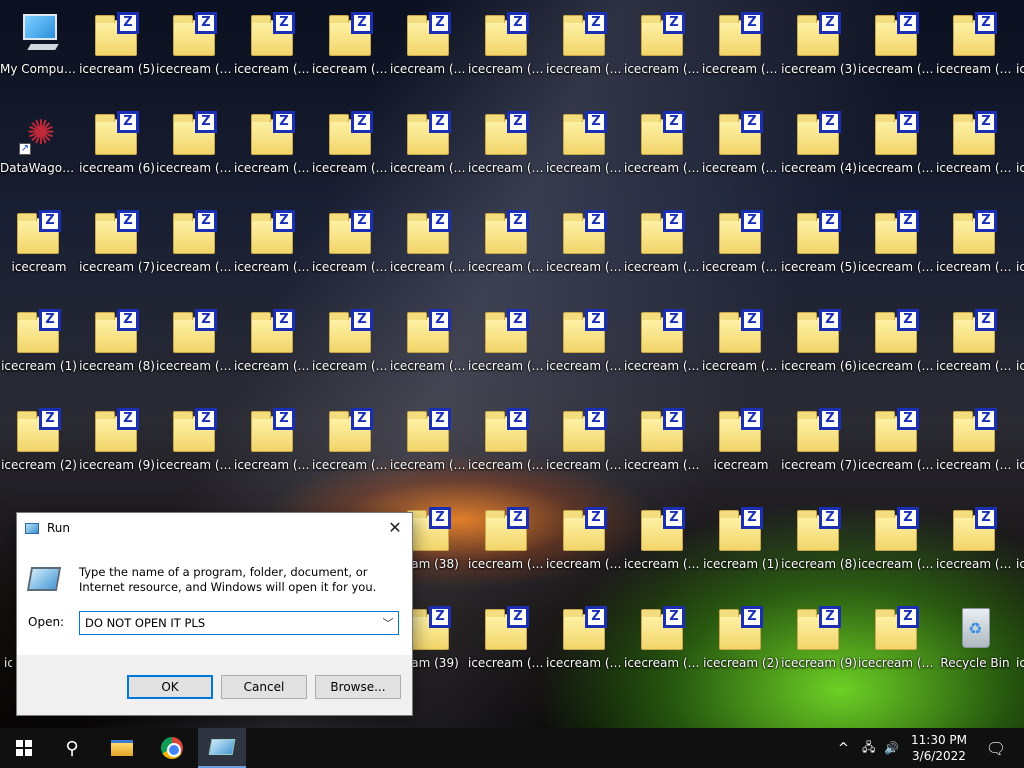  I want to click on file-explorer-button, so click(122, 748).